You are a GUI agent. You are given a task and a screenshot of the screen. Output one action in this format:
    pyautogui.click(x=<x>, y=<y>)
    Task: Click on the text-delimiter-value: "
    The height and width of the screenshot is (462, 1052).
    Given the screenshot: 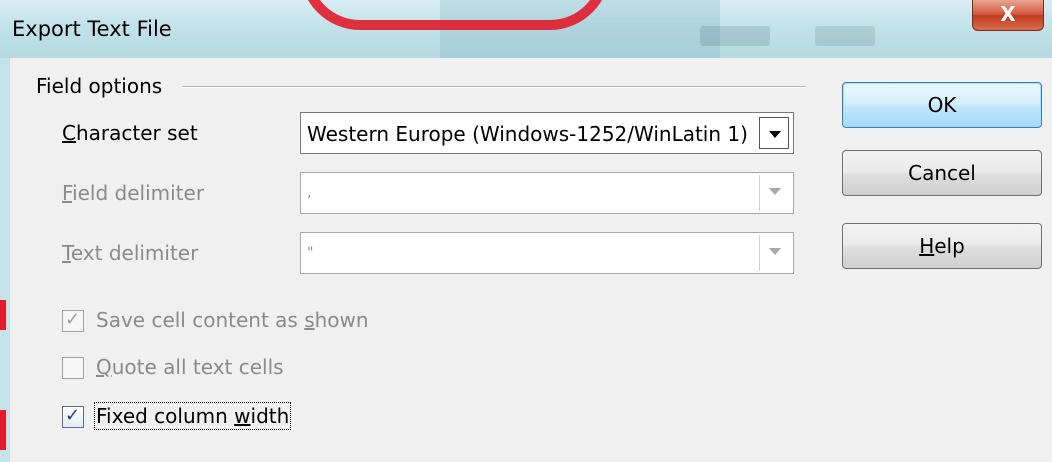 What is the action you would take?
    pyautogui.click(x=310, y=253)
    